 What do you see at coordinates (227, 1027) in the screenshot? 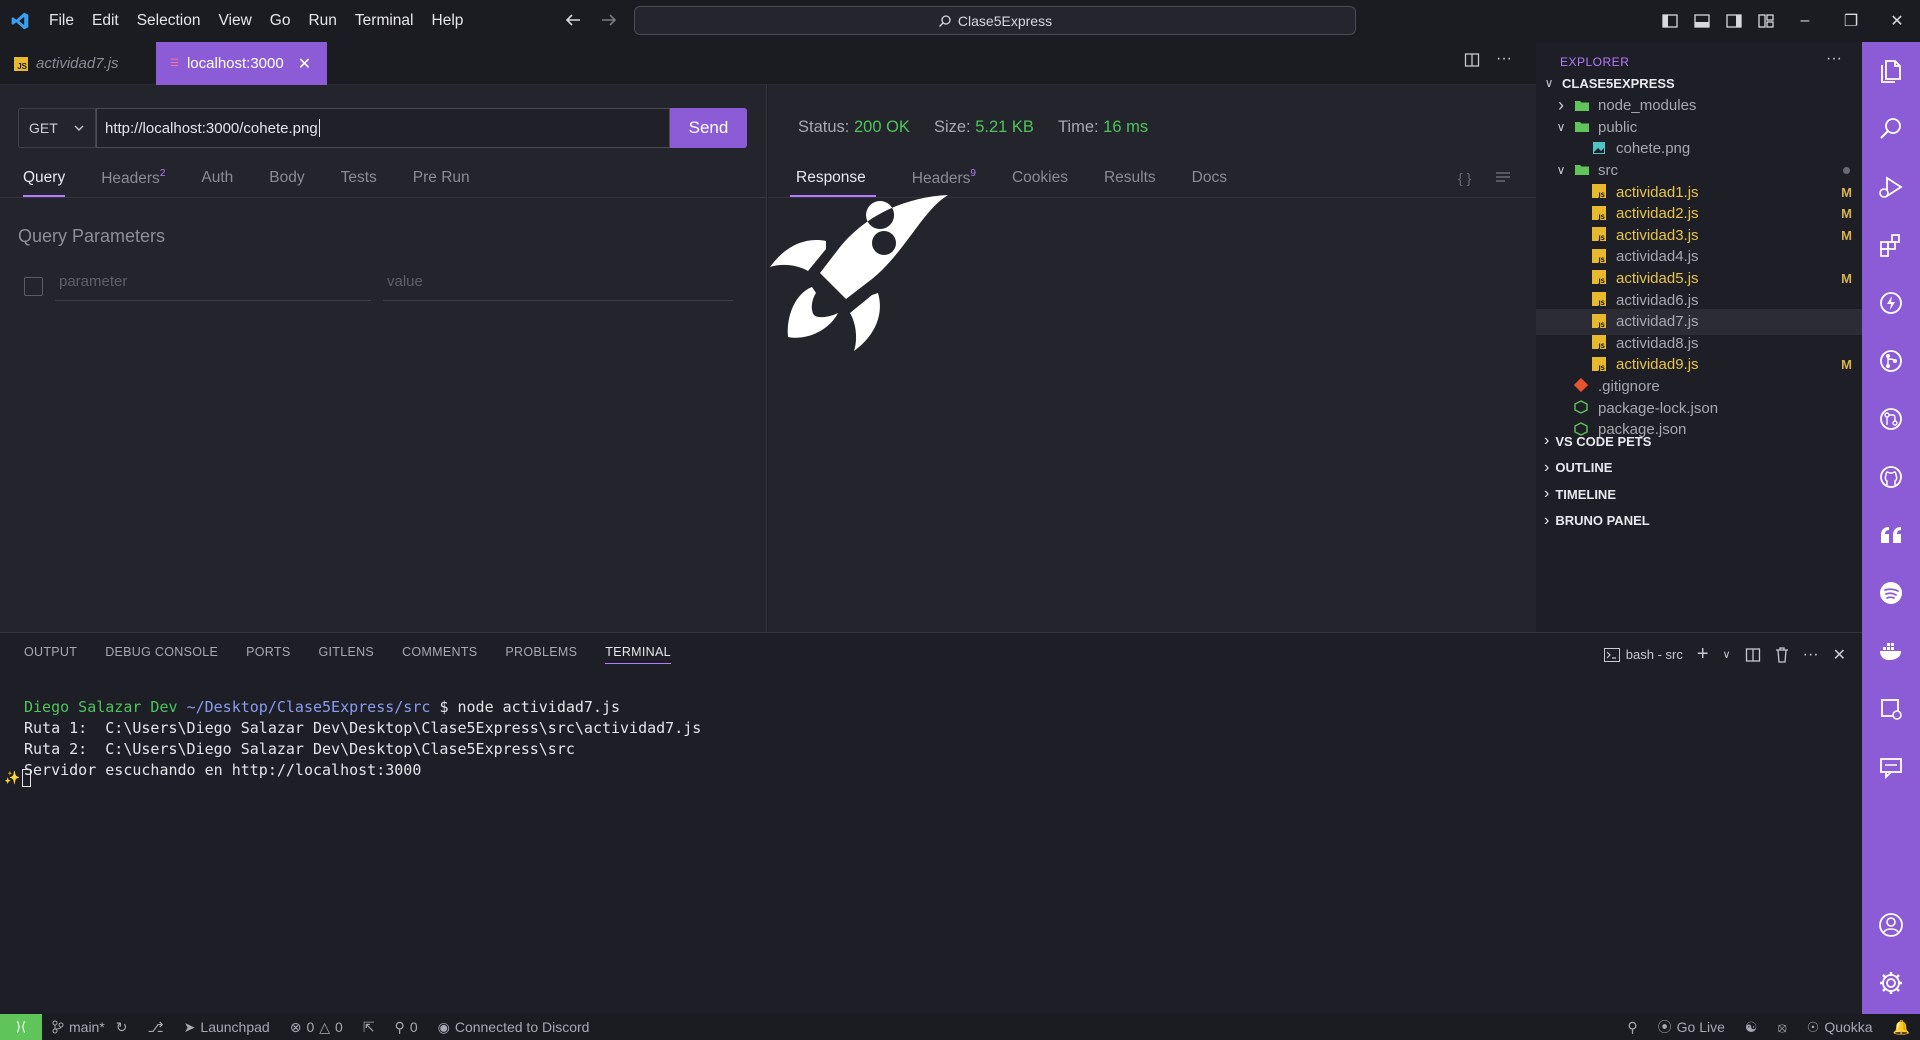
I see `launchpad-item: ➤ Launchpad` at bounding box center [227, 1027].